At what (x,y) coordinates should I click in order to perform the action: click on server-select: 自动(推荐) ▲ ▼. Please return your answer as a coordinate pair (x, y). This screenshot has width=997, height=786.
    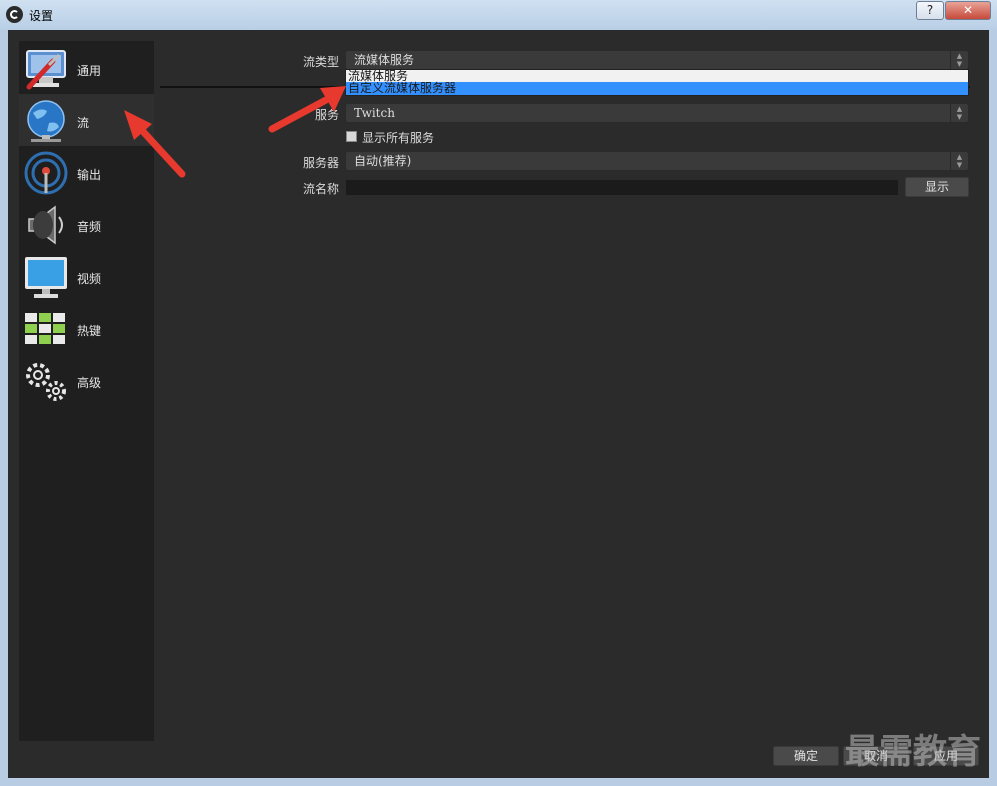
    Looking at the image, I should click on (657, 161).